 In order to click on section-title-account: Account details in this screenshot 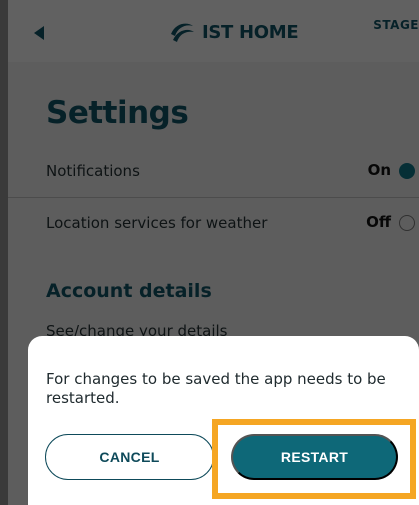, I will do `click(129, 291)`.